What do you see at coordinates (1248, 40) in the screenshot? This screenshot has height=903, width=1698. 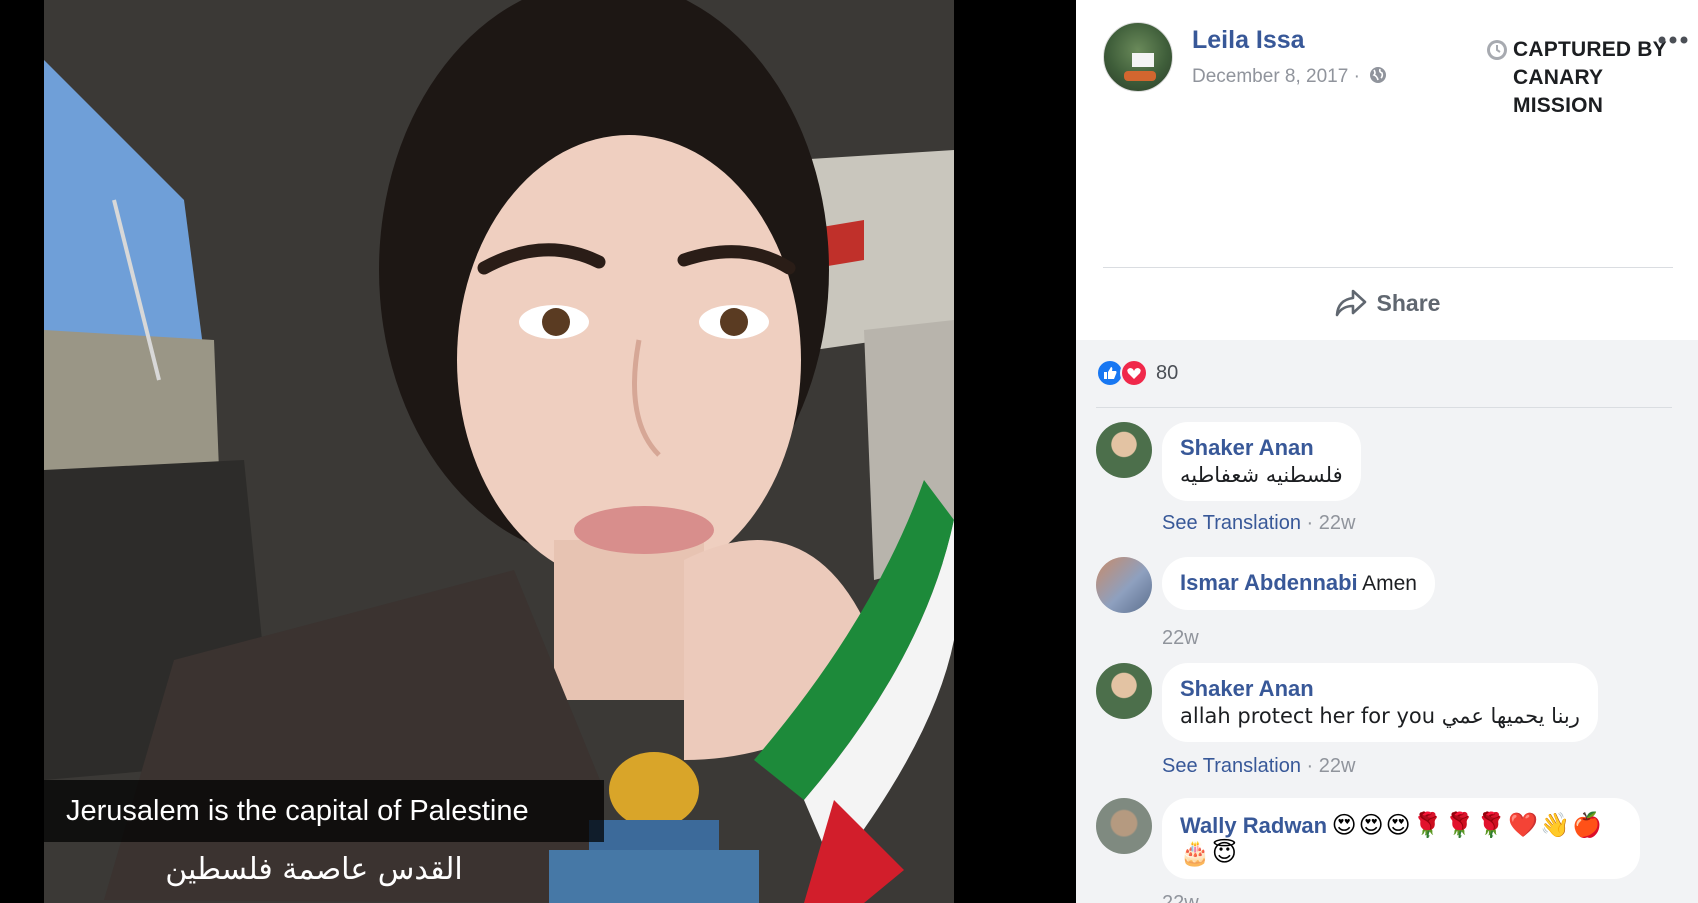 I see `author-name: Leila Issa` at bounding box center [1248, 40].